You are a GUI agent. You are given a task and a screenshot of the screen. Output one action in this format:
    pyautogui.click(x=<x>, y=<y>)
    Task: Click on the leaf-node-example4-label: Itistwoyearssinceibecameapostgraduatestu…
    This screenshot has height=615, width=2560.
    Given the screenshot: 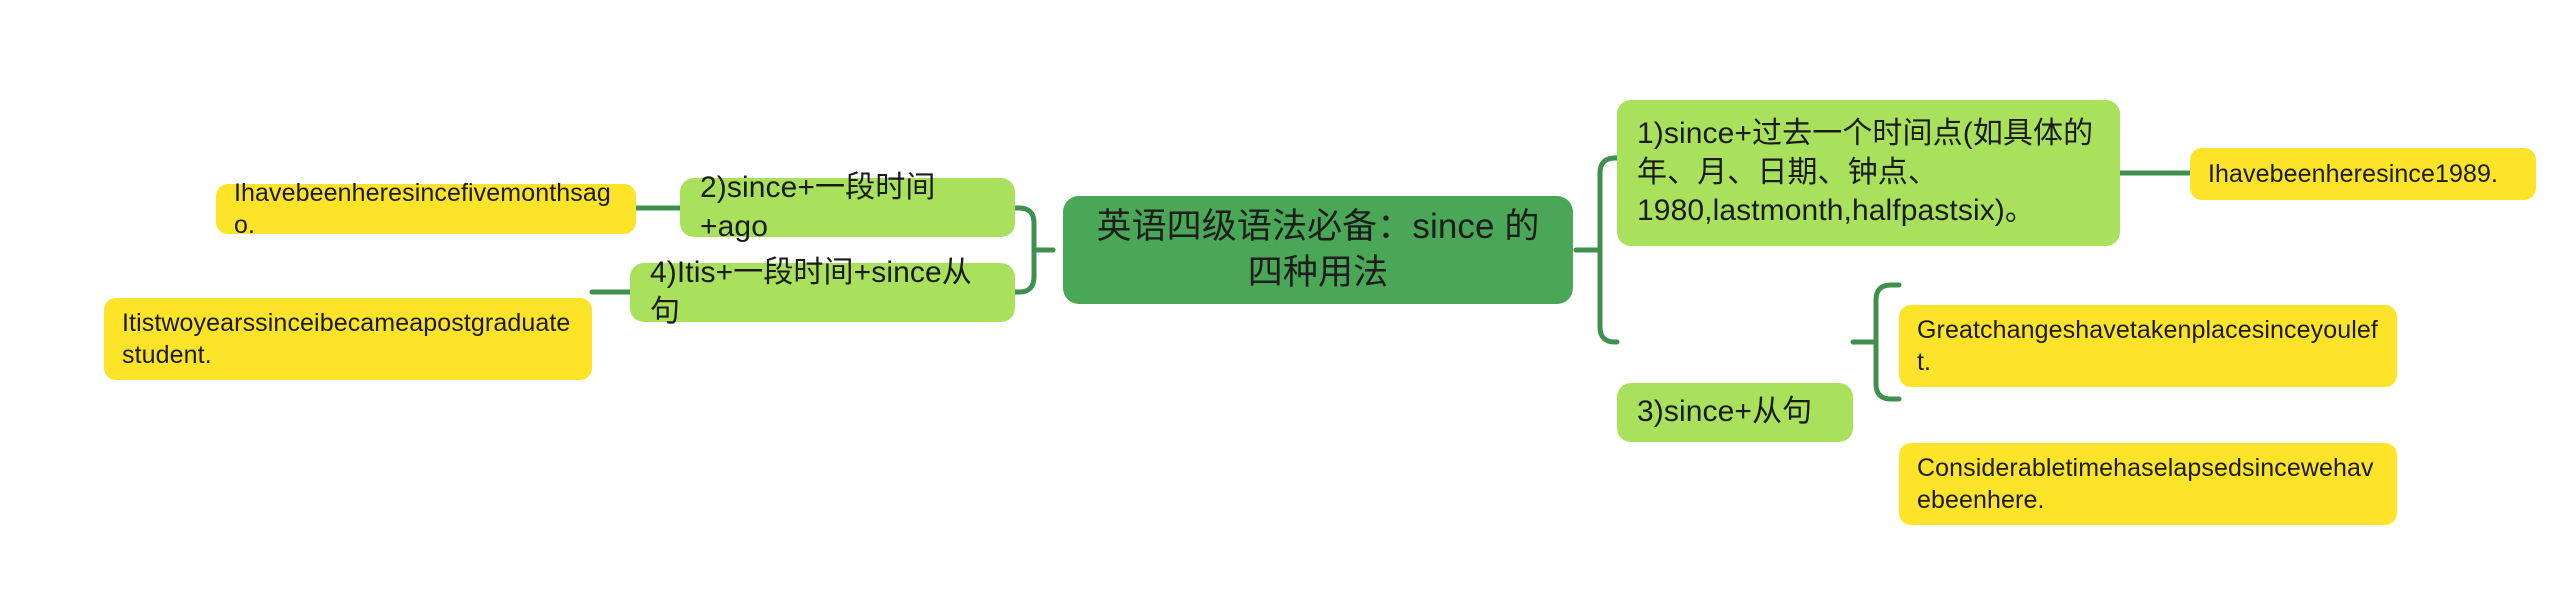 What is the action you would take?
    pyautogui.click(x=346, y=339)
    